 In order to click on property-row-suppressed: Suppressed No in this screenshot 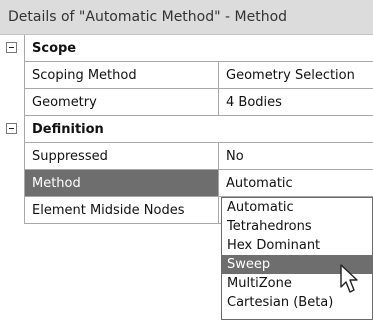, I will do `click(186, 156)`.